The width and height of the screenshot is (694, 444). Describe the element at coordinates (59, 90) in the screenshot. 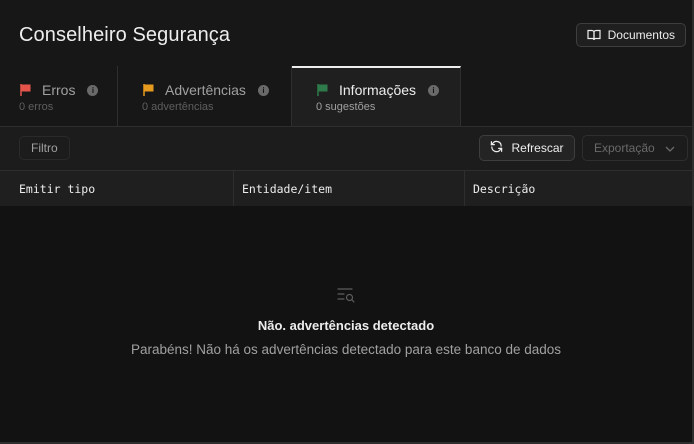

I see `tab-label: Erros` at that location.